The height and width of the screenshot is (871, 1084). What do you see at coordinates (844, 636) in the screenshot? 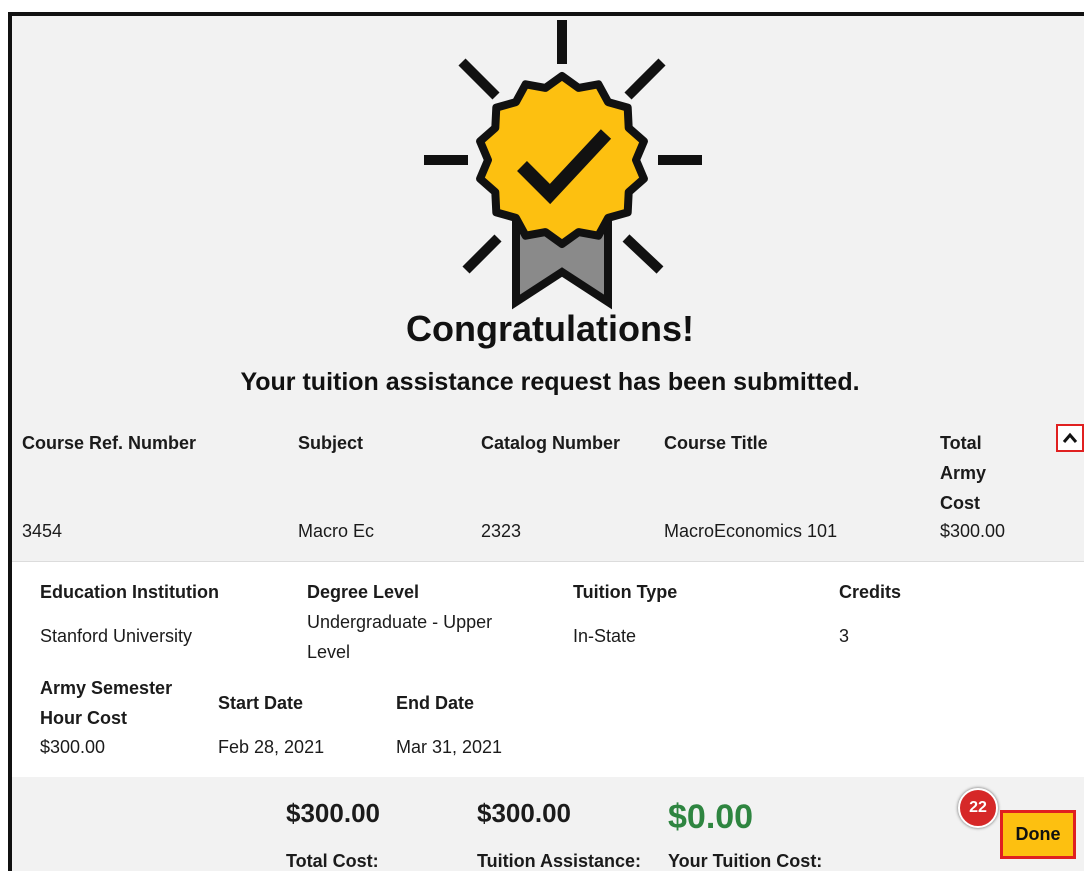
I see `value-credits: 3` at bounding box center [844, 636].